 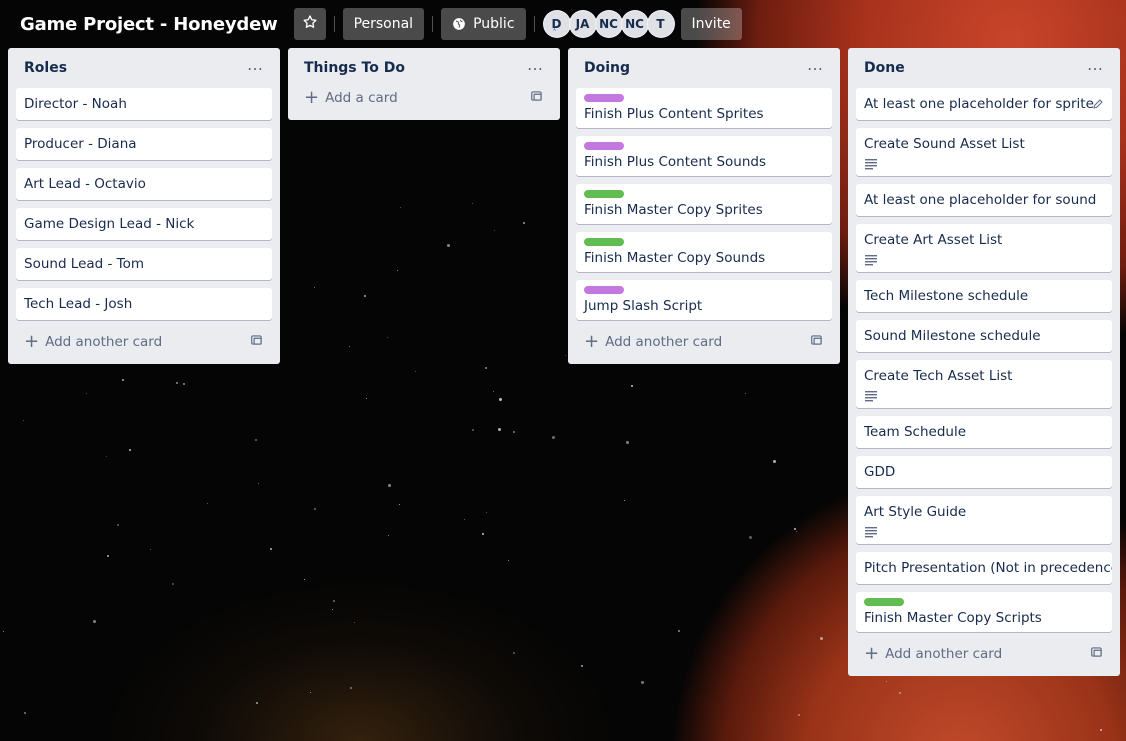 What do you see at coordinates (984, 472) in the screenshot?
I see `card: GDD` at bounding box center [984, 472].